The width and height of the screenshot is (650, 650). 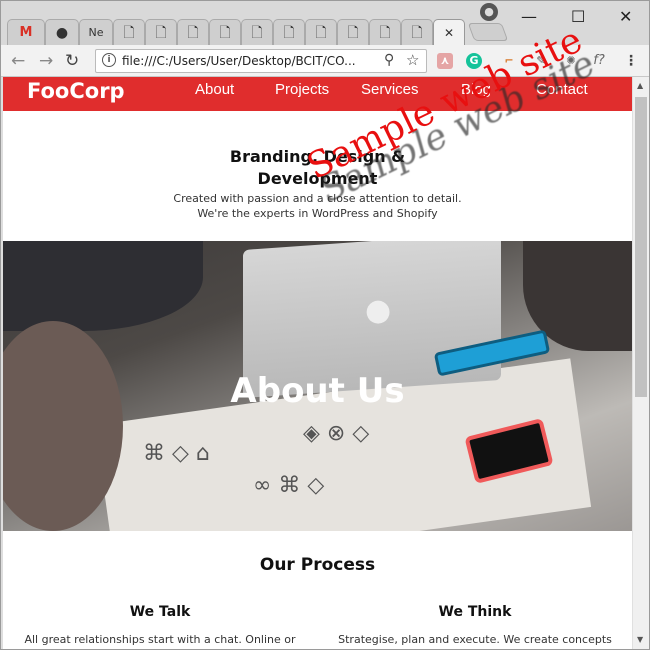 What do you see at coordinates (488, 32) in the screenshot?
I see `new-tab-button` at bounding box center [488, 32].